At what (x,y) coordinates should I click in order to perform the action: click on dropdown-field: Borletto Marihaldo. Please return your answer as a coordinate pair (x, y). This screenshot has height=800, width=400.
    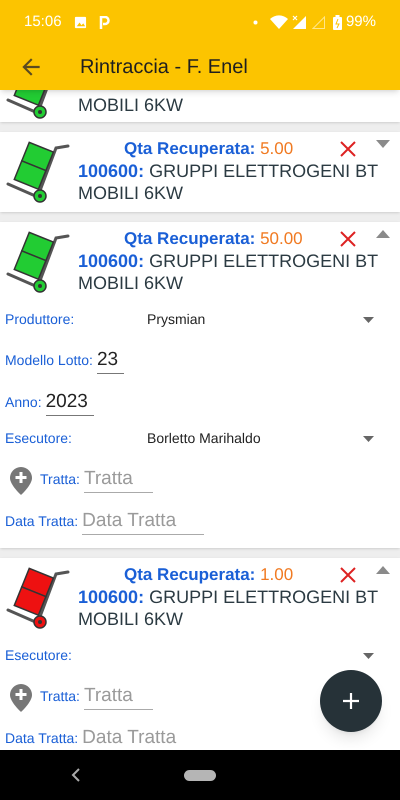
    Looking at the image, I should click on (249, 438).